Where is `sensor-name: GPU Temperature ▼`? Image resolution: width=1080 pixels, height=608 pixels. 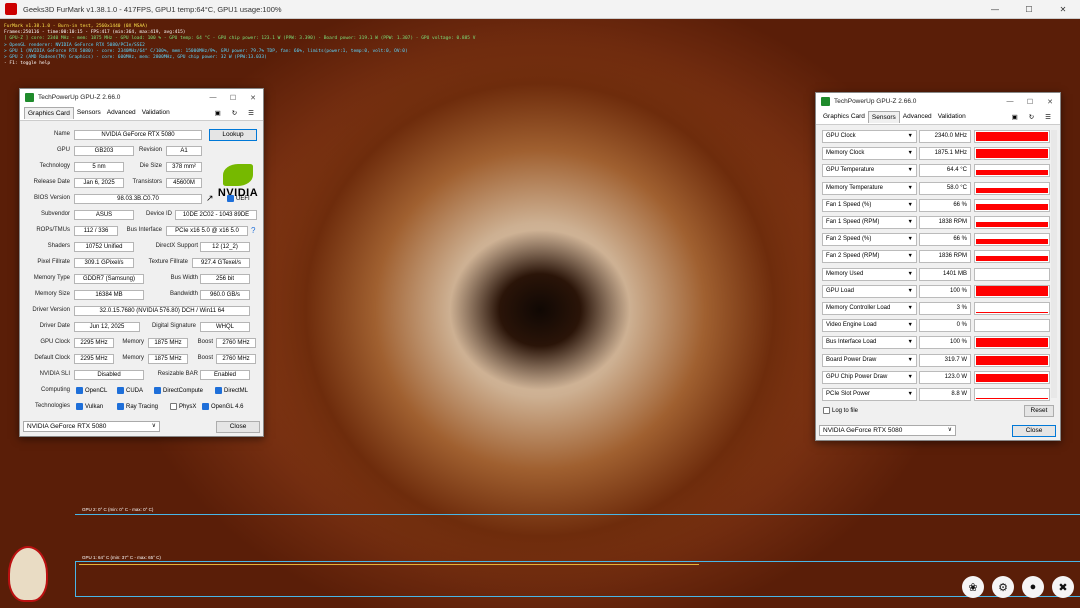 sensor-name: GPU Temperature ▼ is located at coordinates (869, 171).